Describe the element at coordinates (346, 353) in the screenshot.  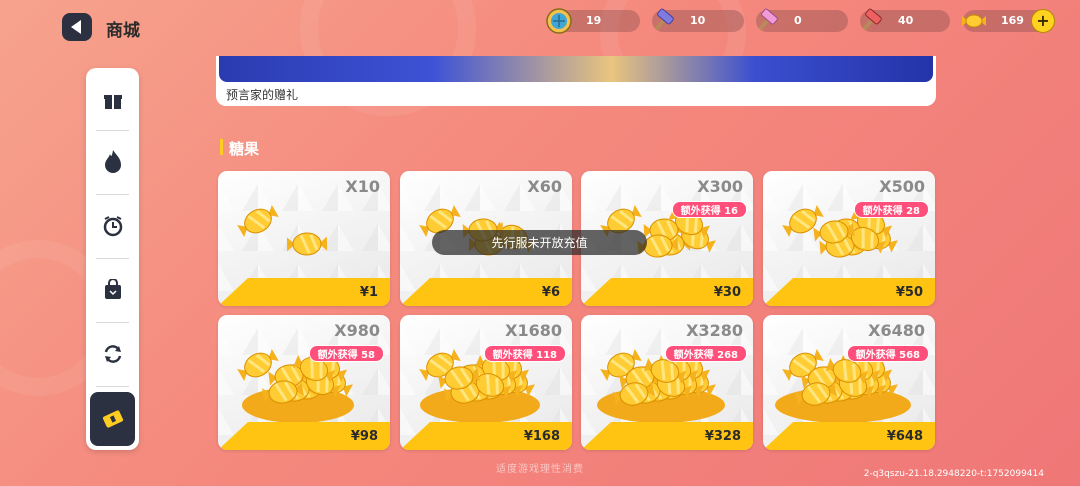
I see `bonus-badge: 额外获得 58` at that location.